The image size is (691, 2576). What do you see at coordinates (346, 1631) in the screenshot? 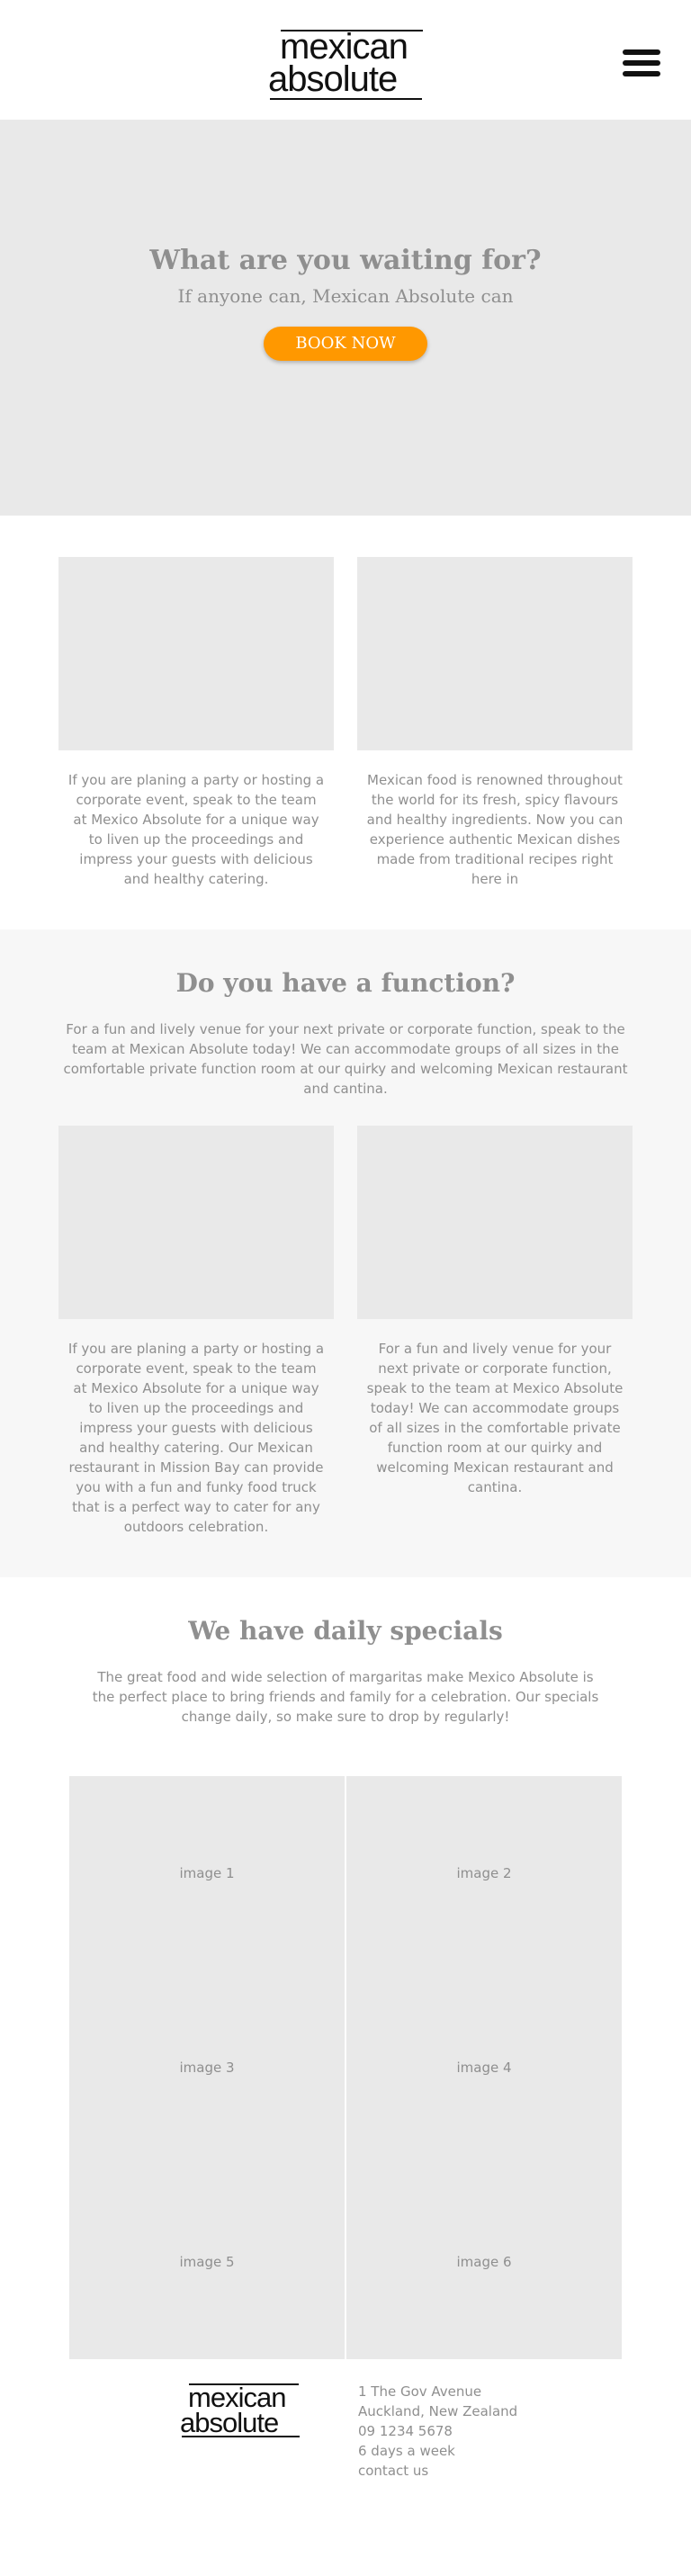
I see `specials-title: We have daily specials` at bounding box center [346, 1631].